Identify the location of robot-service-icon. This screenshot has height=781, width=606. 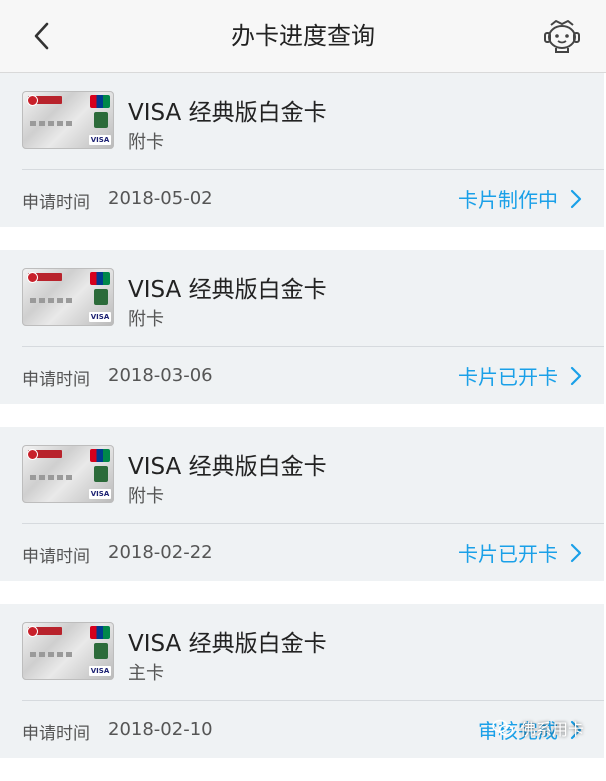
(562, 36).